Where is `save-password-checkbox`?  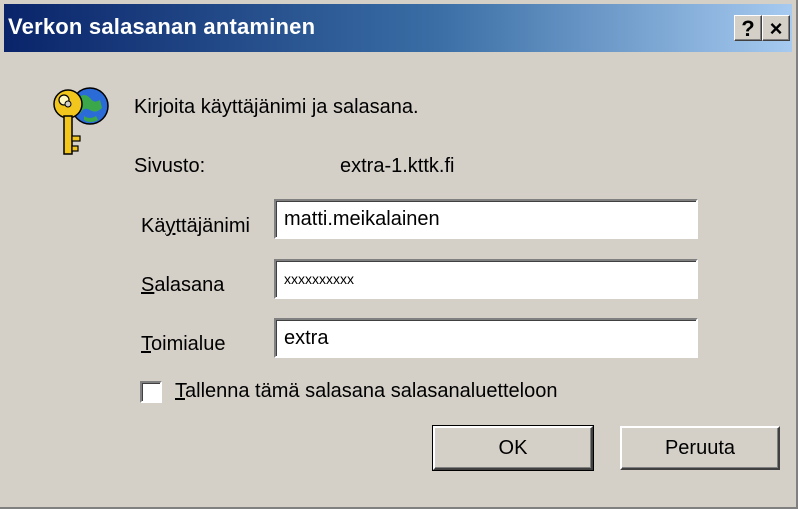
save-password-checkbox is located at coordinates (151, 392).